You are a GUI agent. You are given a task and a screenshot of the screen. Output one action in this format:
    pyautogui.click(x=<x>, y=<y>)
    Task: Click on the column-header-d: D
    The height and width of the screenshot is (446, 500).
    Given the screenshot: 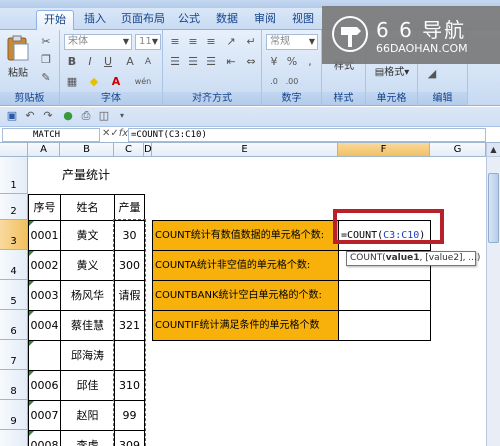 What is the action you would take?
    pyautogui.click(x=148, y=150)
    